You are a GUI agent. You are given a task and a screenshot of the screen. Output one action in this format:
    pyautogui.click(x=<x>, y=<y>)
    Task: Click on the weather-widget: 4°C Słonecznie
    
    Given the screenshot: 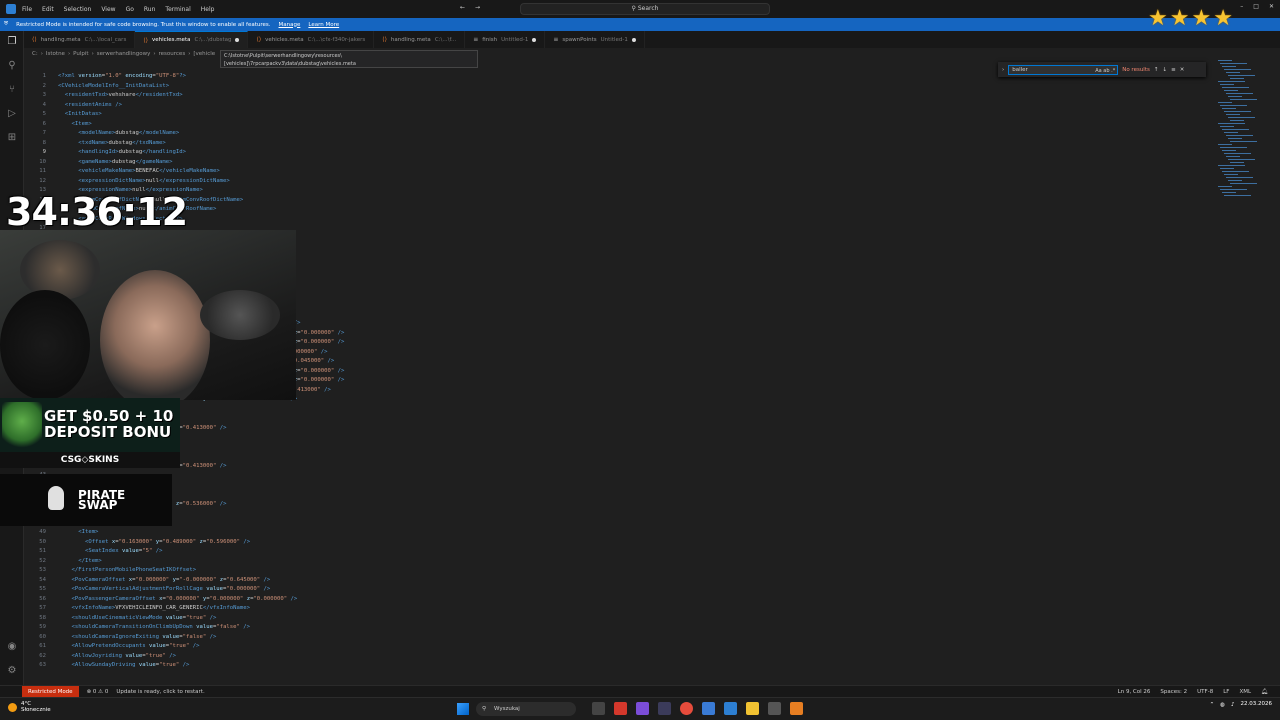 What is the action you would take?
    pyautogui.click(x=29, y=707)
    